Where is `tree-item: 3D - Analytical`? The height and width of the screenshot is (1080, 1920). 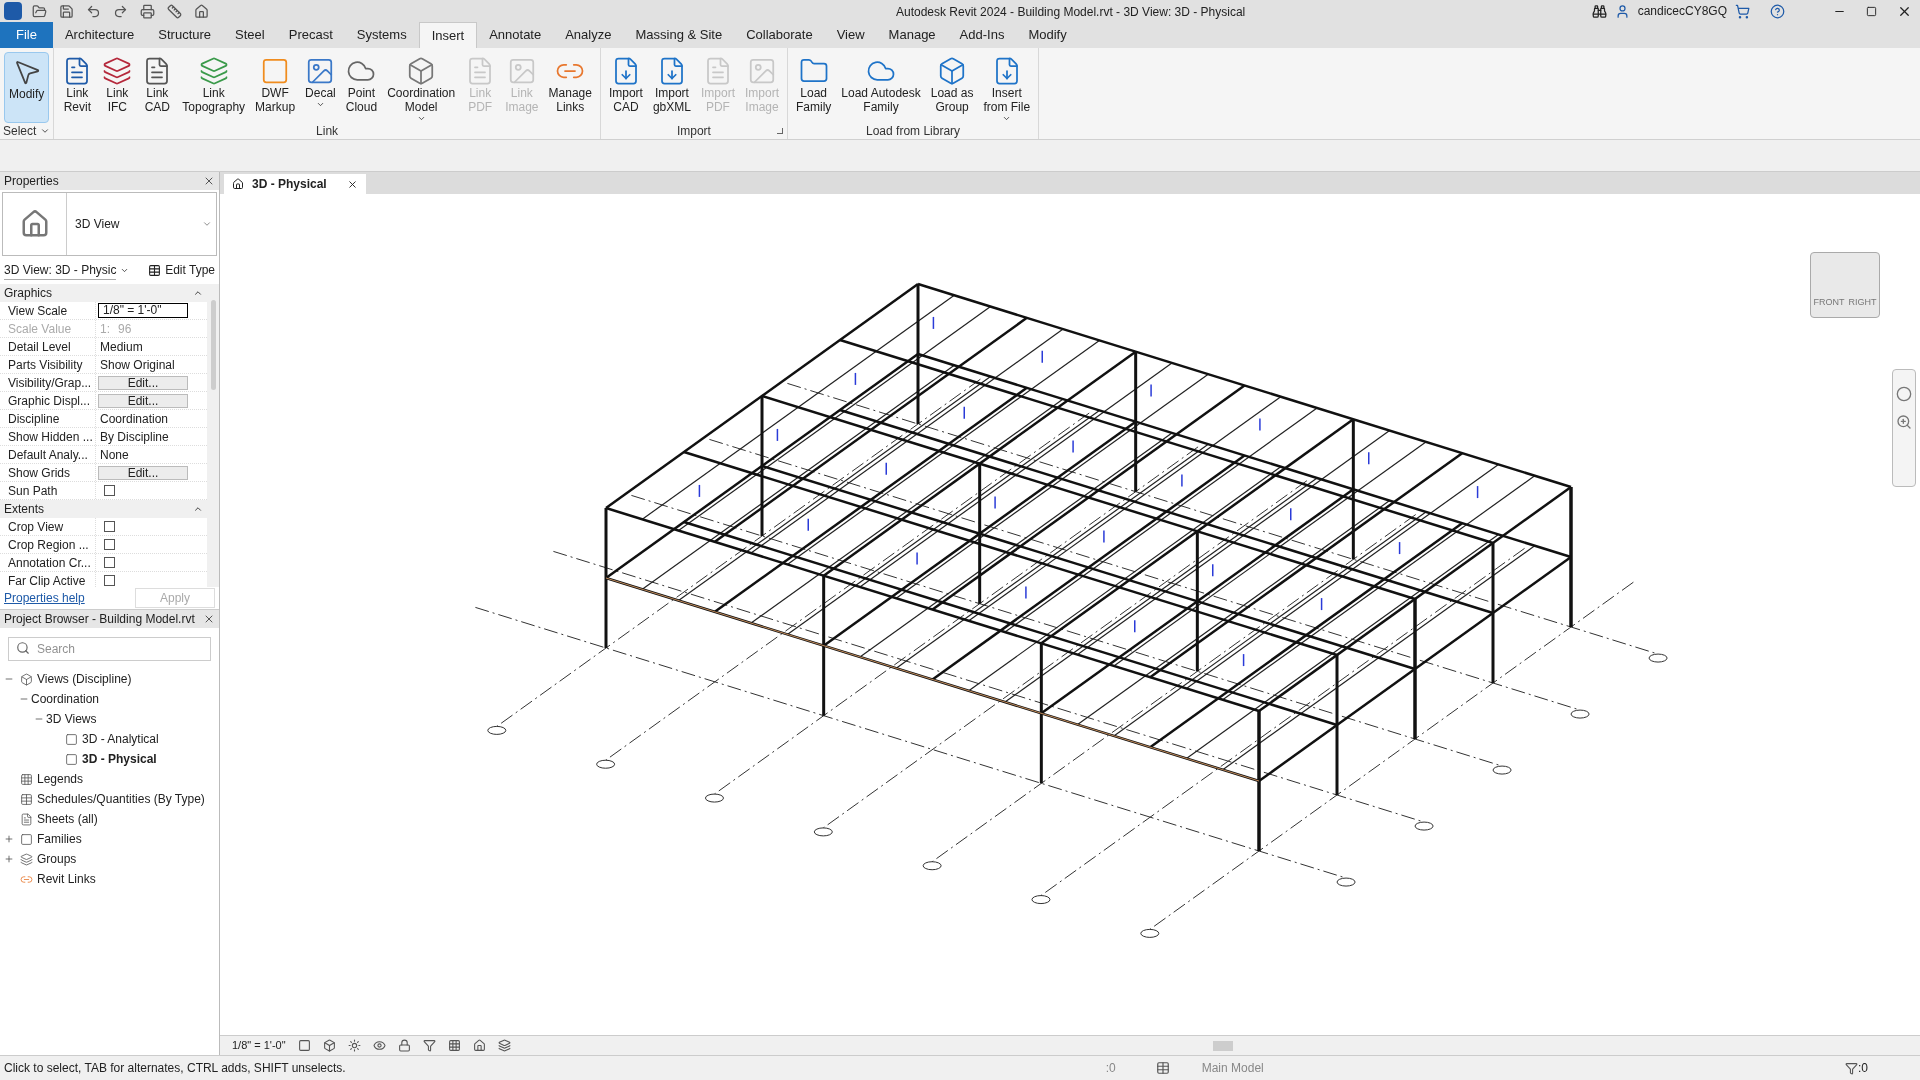 tree-item: 3D - Analytical is located at coordinates (120, 739).